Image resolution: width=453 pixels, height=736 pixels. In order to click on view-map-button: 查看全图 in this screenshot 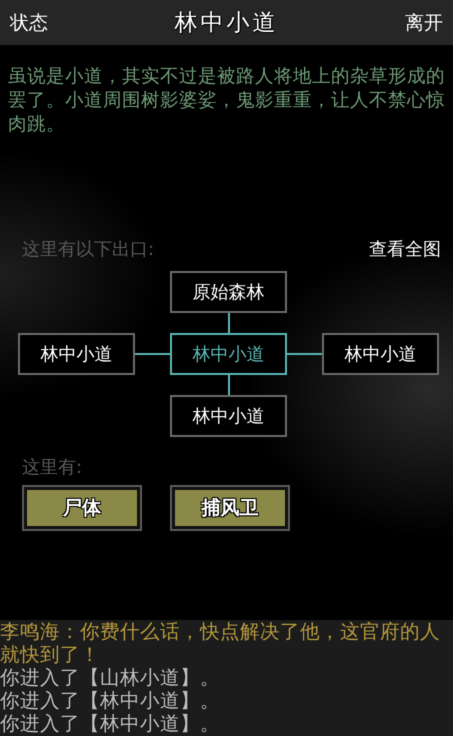, I will do `click(405, 249)`.